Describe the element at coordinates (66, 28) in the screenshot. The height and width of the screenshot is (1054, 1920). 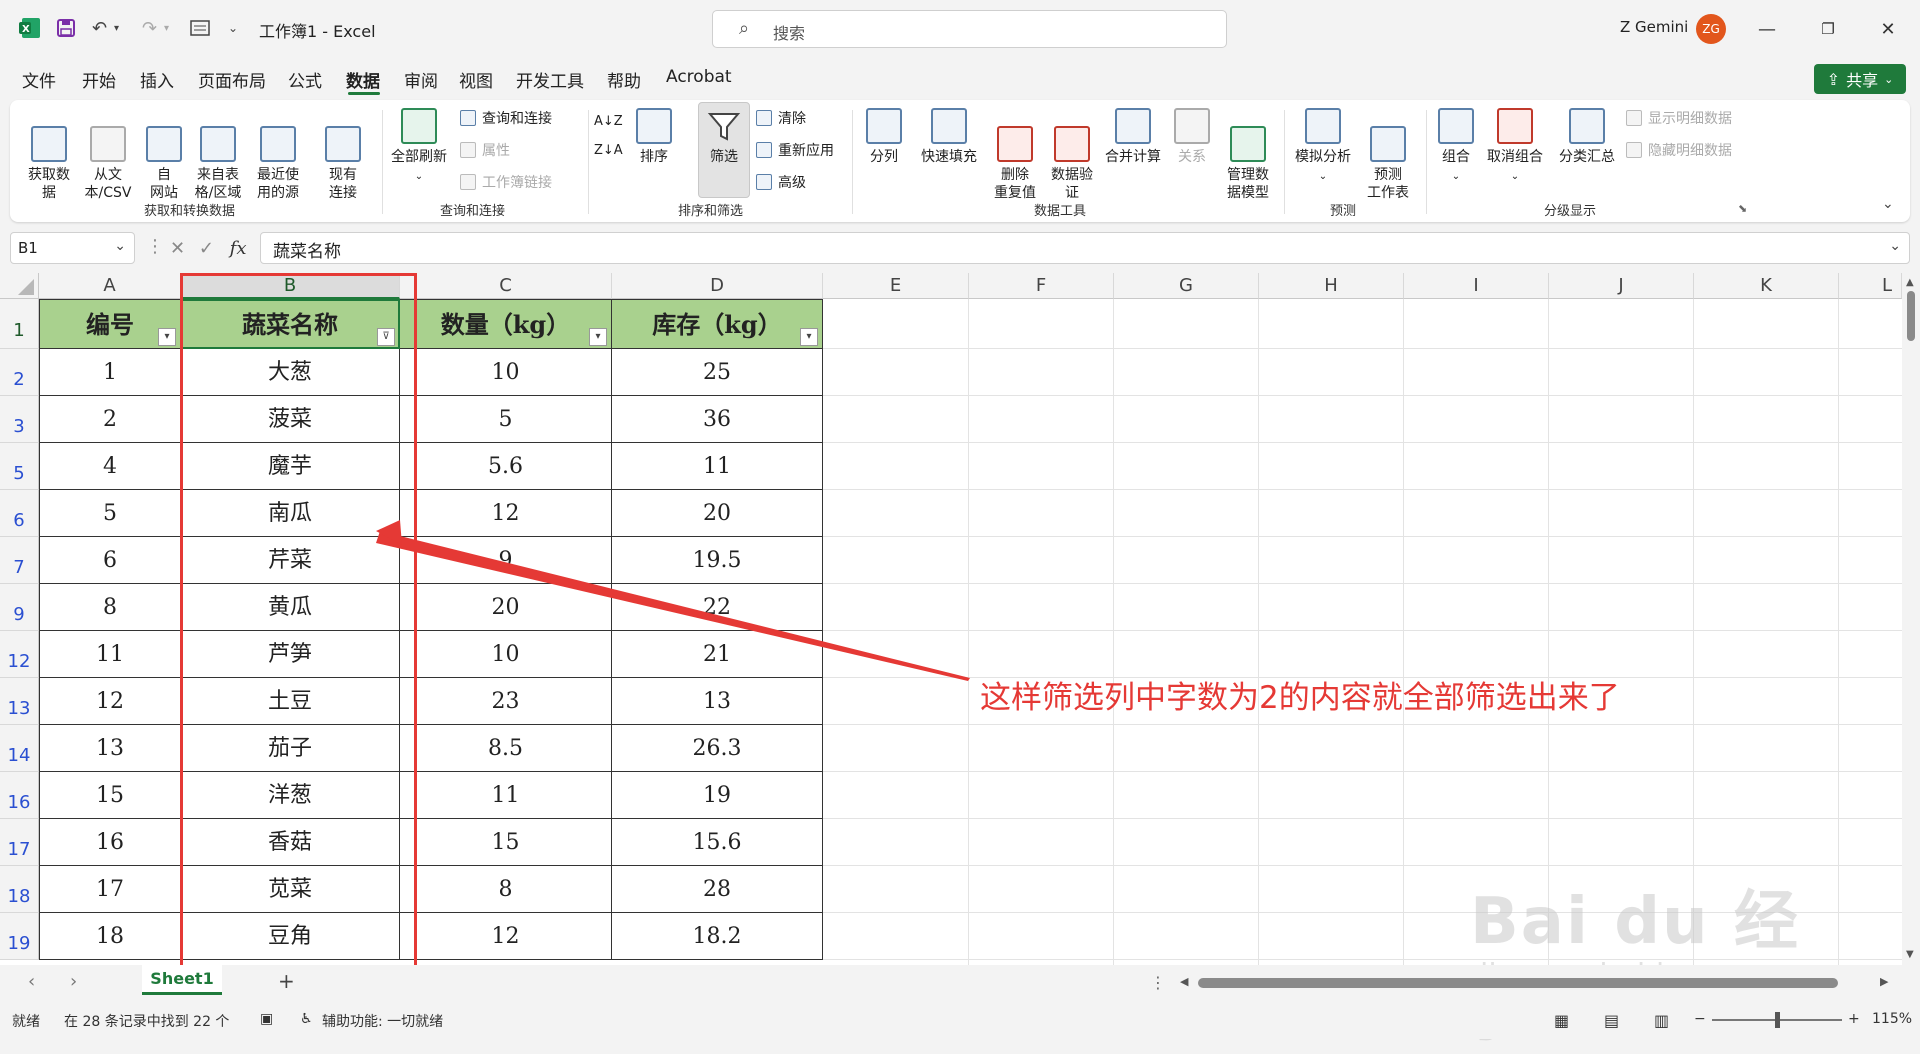
I see `save-icon` at that location.